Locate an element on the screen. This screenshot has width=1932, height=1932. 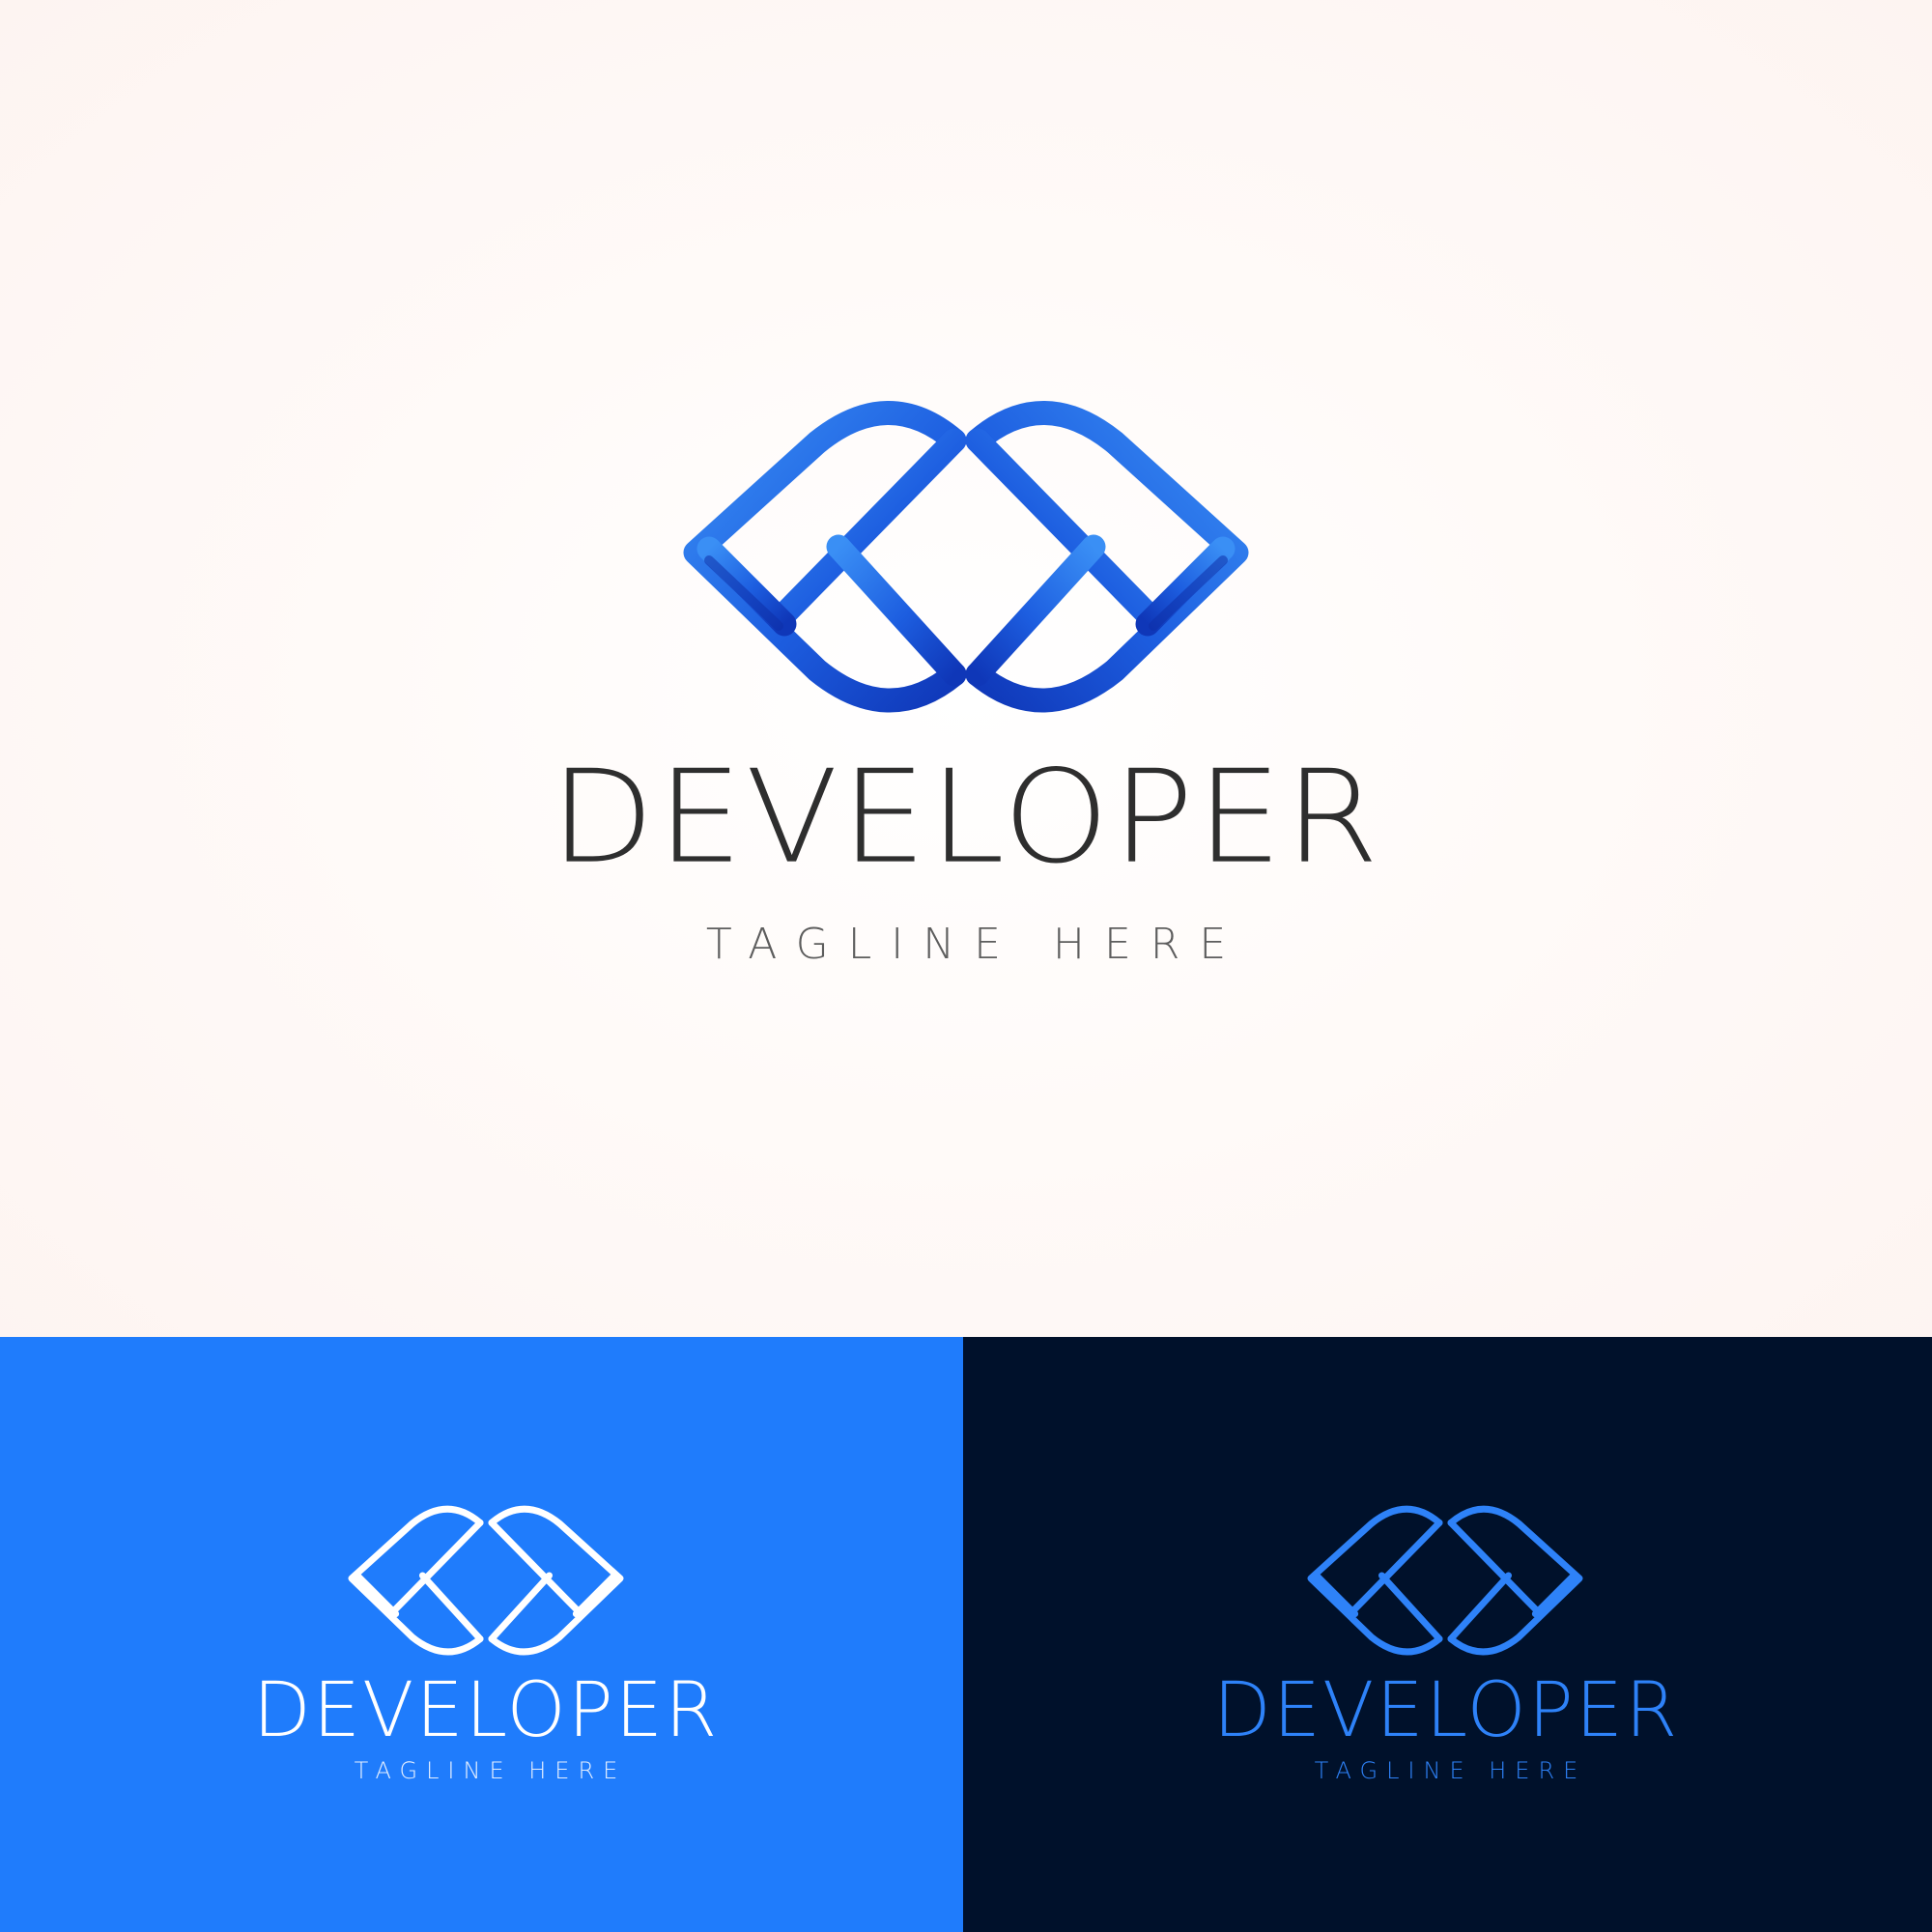
brand-wordmark: DEVELOPER is located at coordinates (966, 818).